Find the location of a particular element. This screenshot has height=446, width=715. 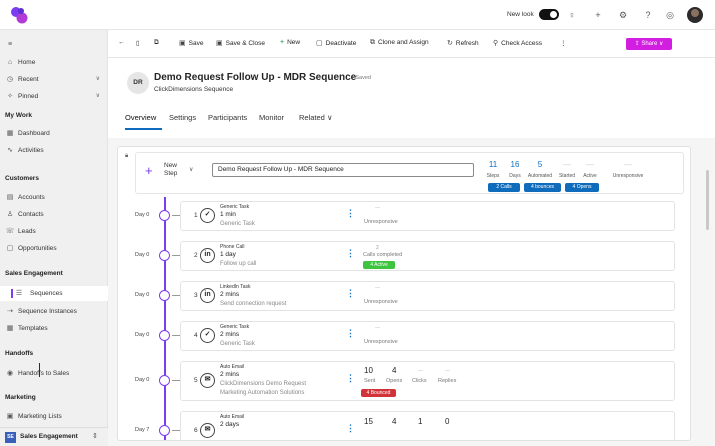

tab-participants: Participants is located at coordinates (227, 117).